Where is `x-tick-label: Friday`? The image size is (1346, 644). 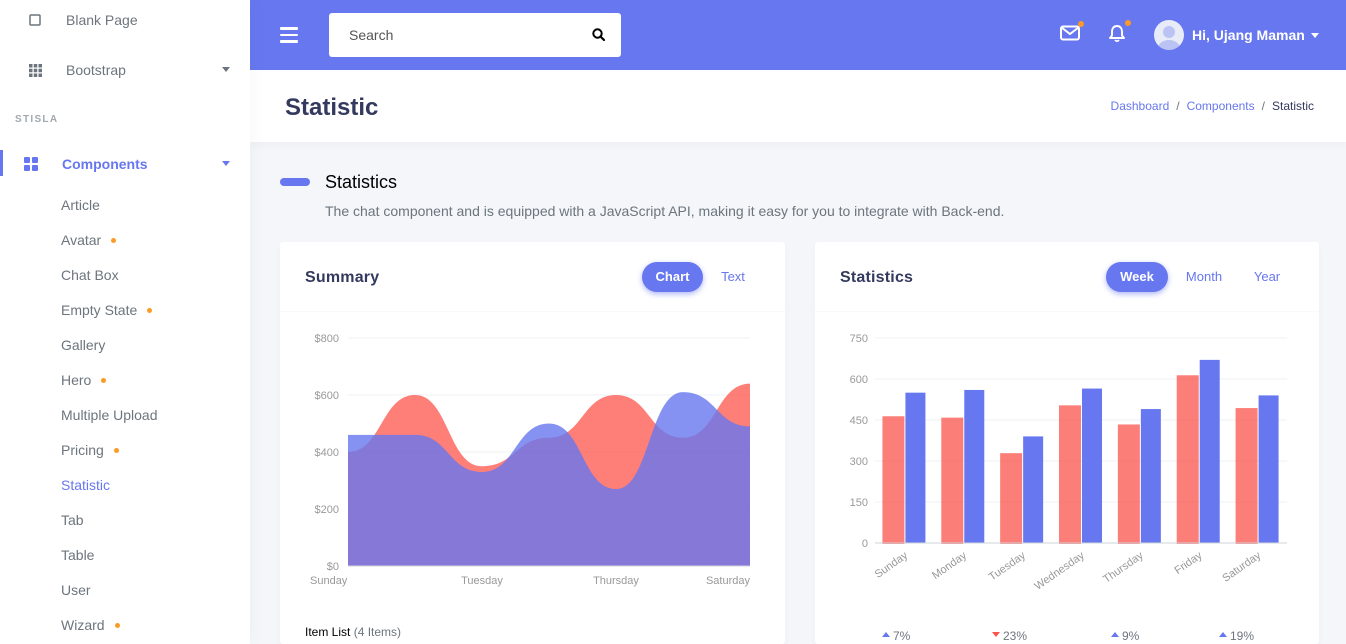 x-tick-label: Friday is located at coordinates (1189, 563).